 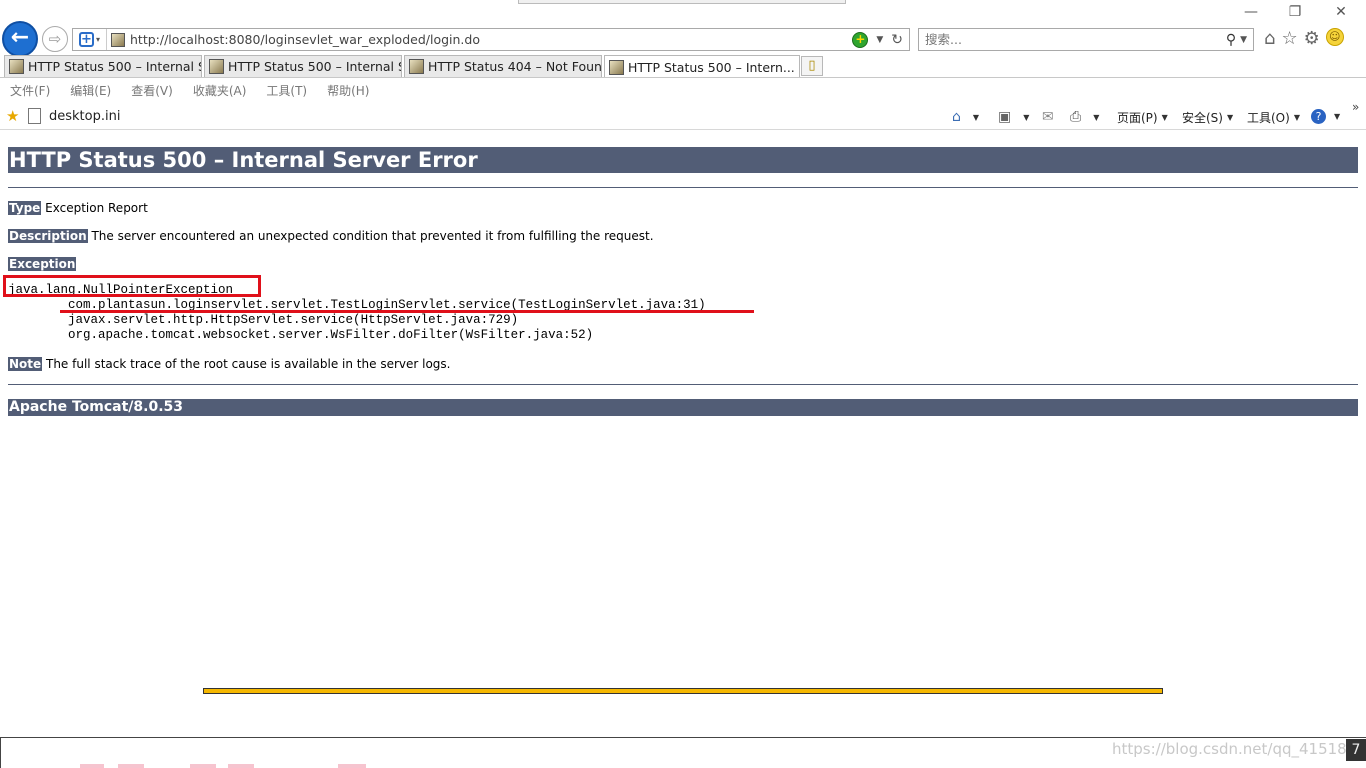 What do you see at coordinates (1251, 12) in the screenshot?
I see `minimize-button: —` at bounding box center [1251, 12].